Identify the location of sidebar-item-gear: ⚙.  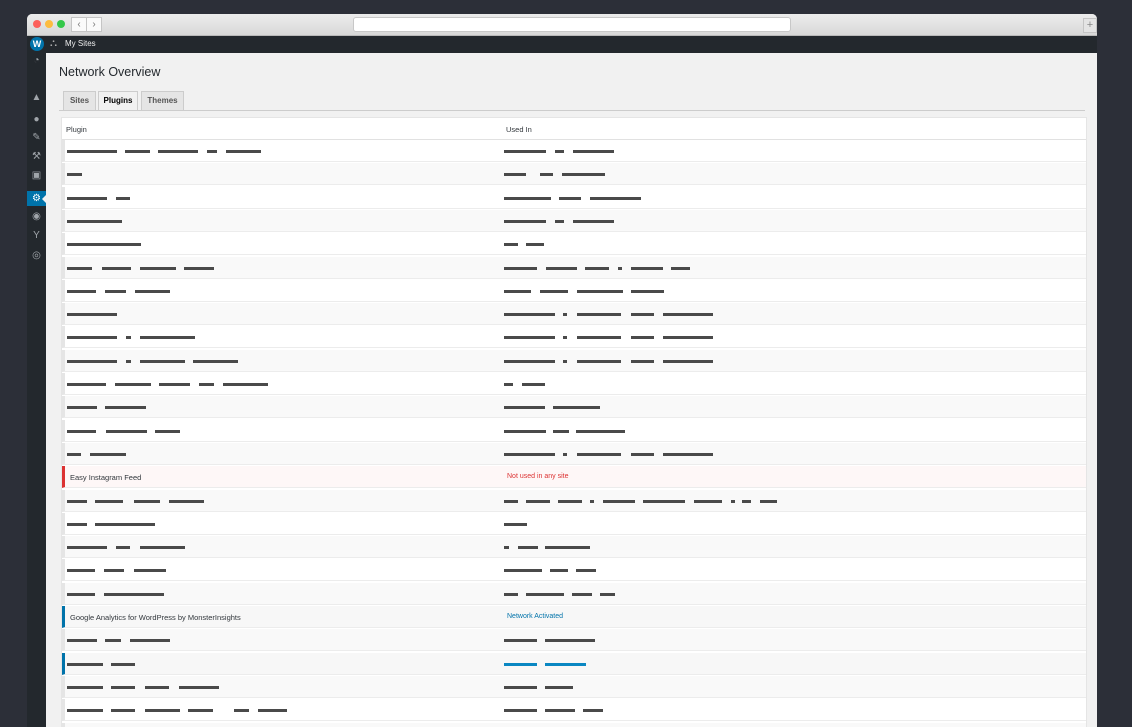
(36, 198).